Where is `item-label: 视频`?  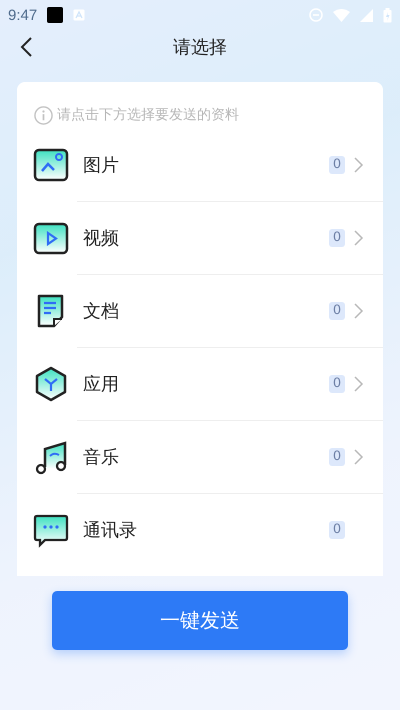
item-label: 视频 is located at coordinates (101, 238).